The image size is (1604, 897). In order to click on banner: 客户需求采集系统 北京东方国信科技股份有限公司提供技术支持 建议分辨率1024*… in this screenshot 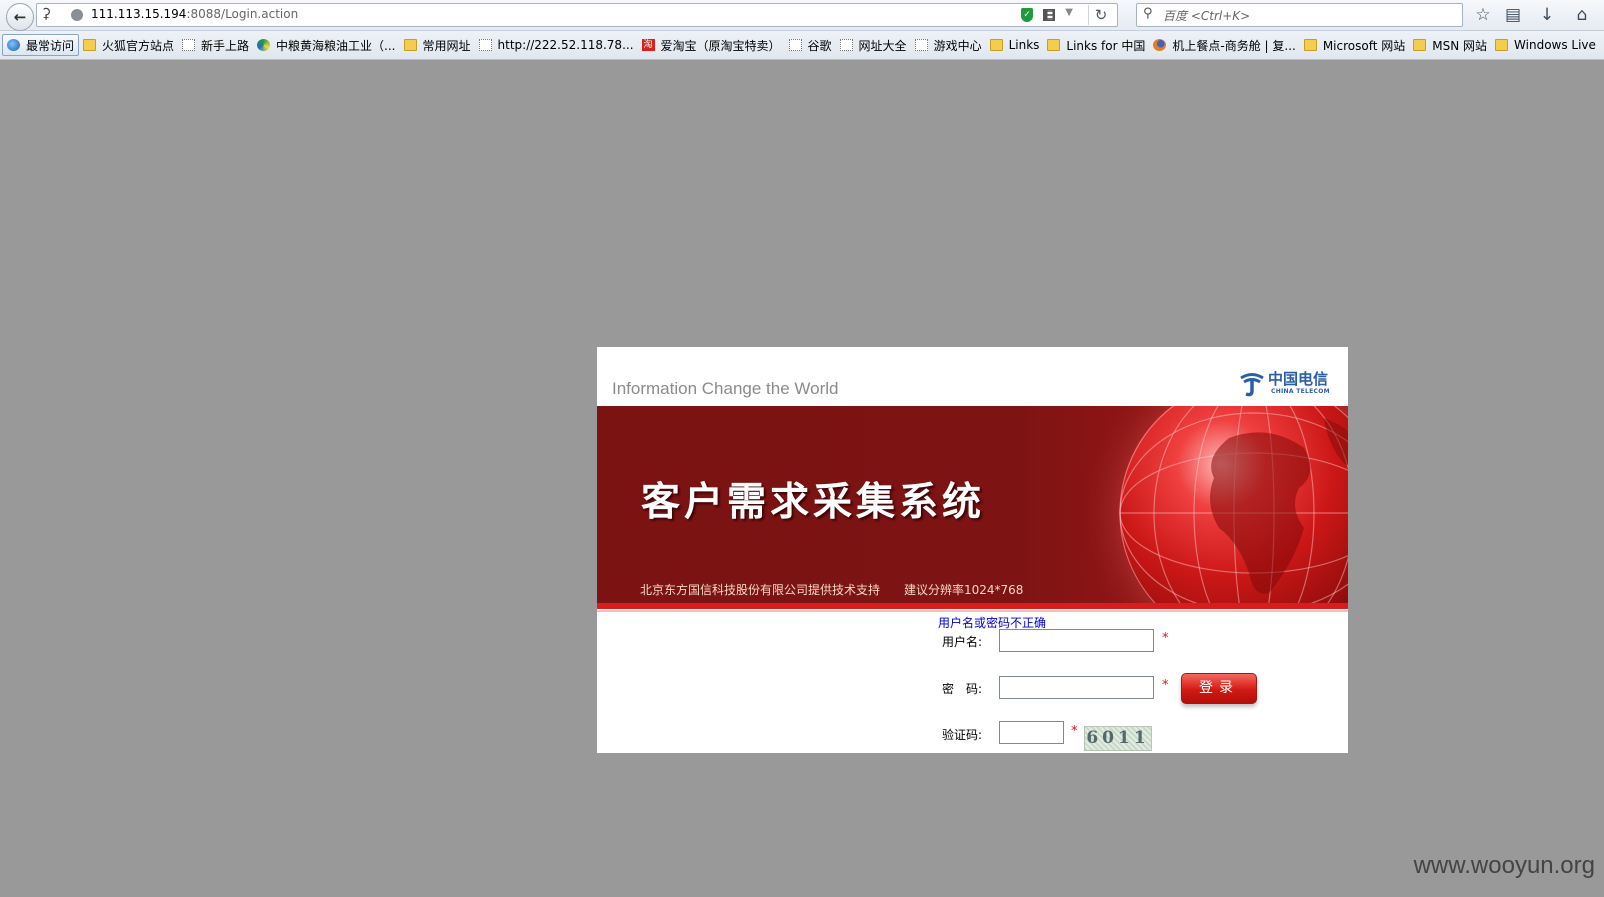, I will do `click(972, 504)`.